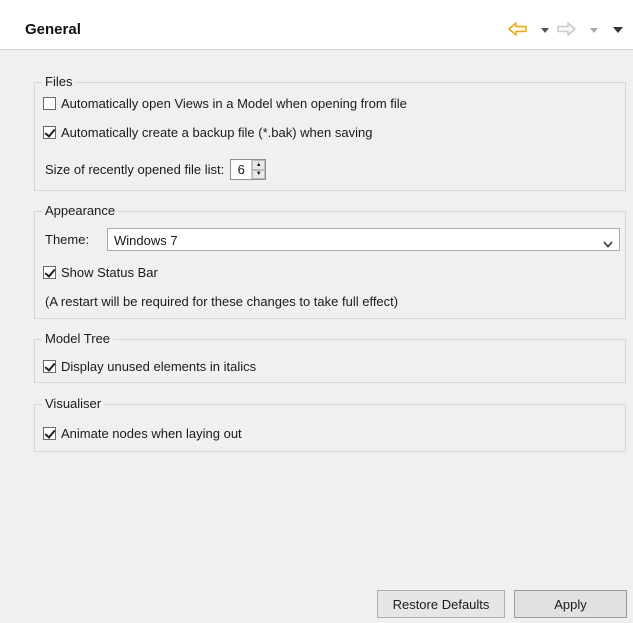 The height and width of the screenshot is (623, 633). I want to click on italics-checkbox-row: Display unused elements in italics, so click(149, 366).